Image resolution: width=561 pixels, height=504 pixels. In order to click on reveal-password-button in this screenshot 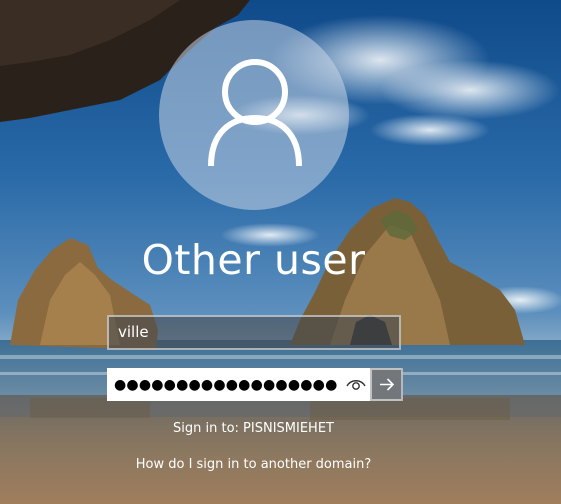, I will do `click(356, 384)`.